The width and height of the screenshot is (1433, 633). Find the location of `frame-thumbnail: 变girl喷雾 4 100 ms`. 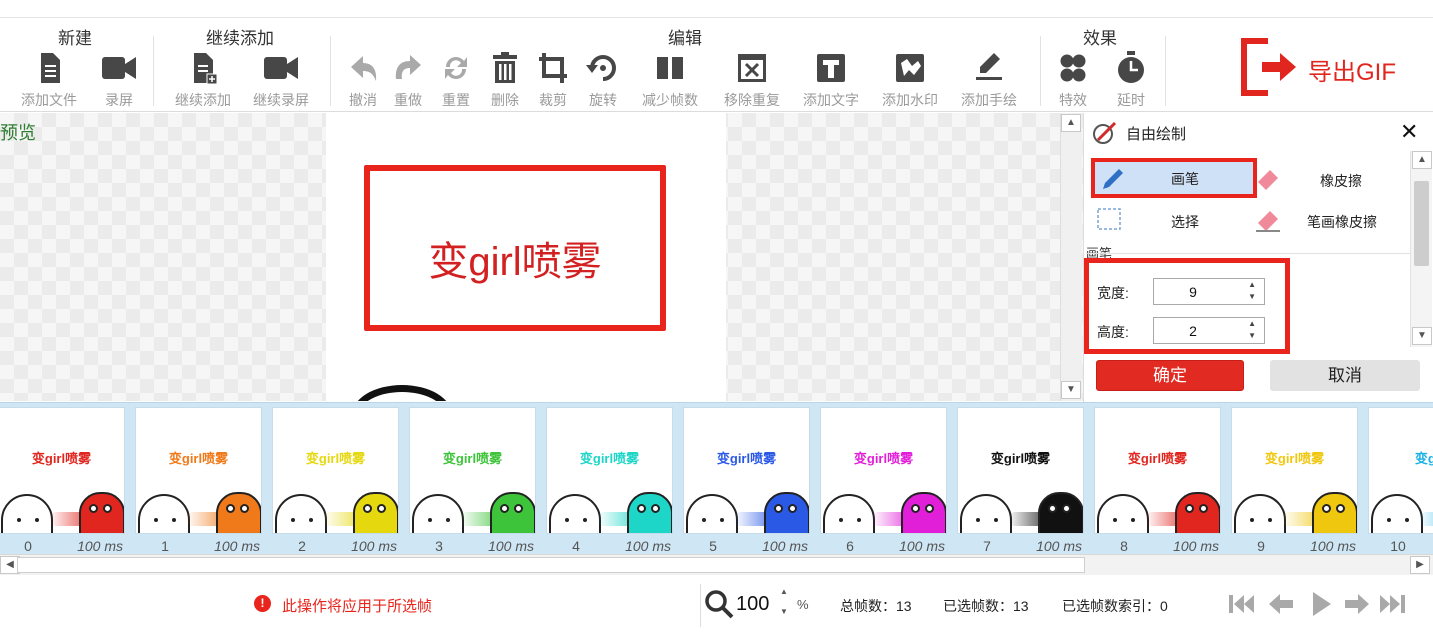

frame-thumbnail: 变girl喷雾 4 100 ms is located at coordinates (611, 480).